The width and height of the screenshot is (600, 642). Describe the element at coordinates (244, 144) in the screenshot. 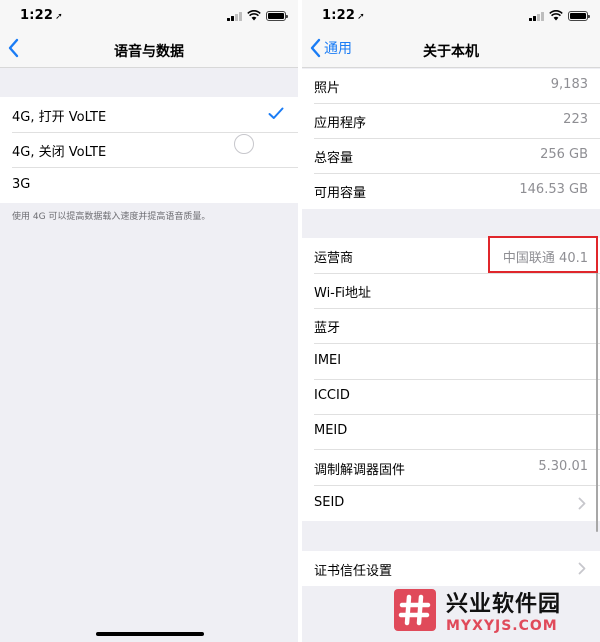

I see `unselected-circle-icon` at that location.